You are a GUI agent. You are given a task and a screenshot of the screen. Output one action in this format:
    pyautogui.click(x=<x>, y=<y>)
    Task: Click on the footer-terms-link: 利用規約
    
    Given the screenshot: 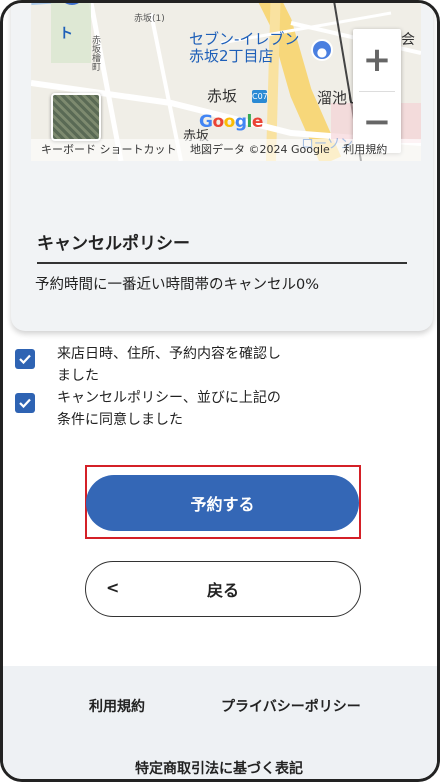 What is the action you would take?
    pyautogui.click(x=117, y=706)
    